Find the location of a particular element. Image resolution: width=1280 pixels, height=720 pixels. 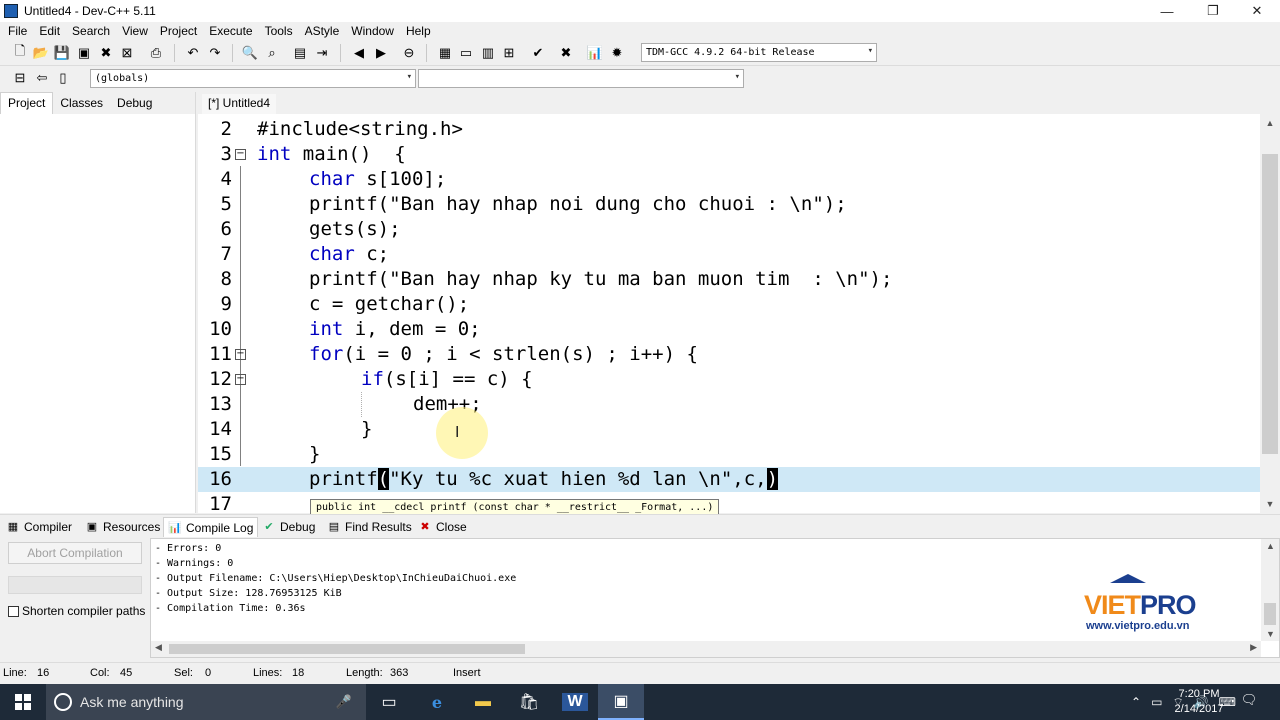

microphone-icon: 🎤 is located at coordinates (344, 702).